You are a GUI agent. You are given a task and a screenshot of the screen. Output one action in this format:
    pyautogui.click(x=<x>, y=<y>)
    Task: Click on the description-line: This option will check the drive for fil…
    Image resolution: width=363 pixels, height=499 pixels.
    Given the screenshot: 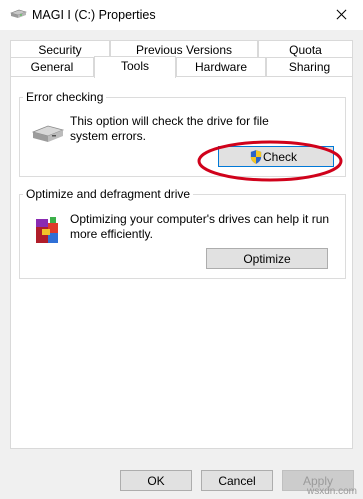 What is the action you would take?
    pyautogui.click(x=169, y=121)
    